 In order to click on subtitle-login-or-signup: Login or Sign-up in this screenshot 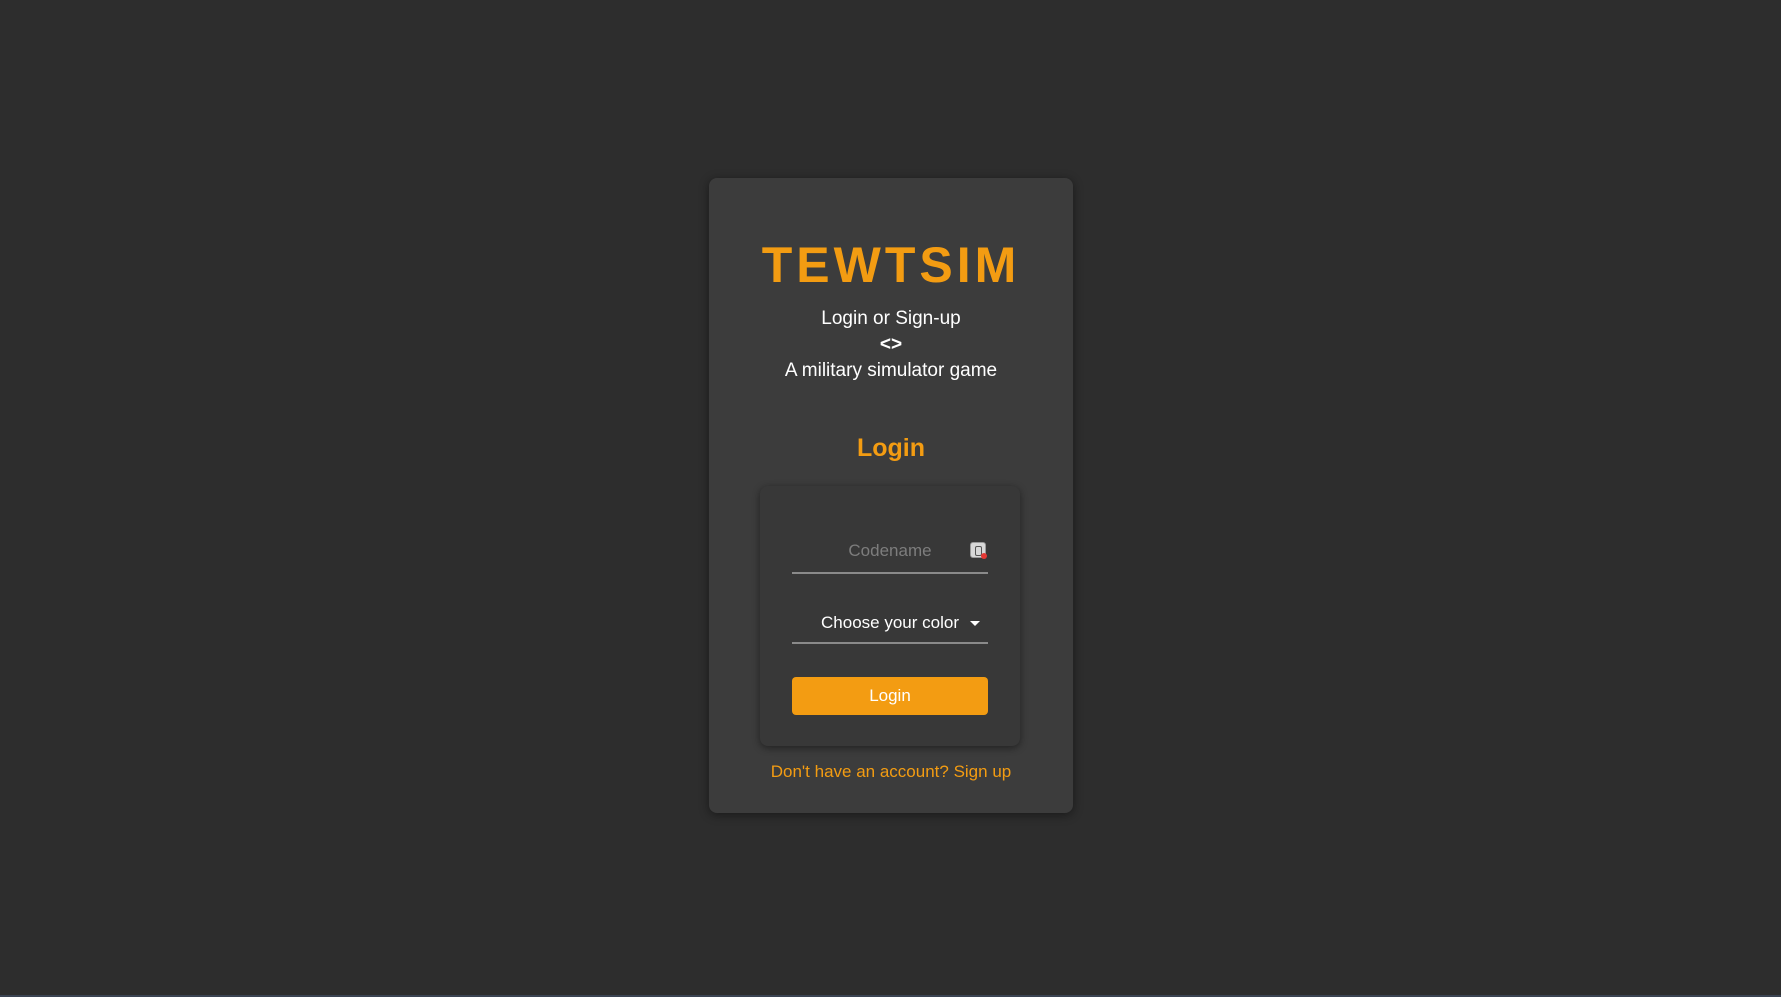, I will do `click(891, 318)`.